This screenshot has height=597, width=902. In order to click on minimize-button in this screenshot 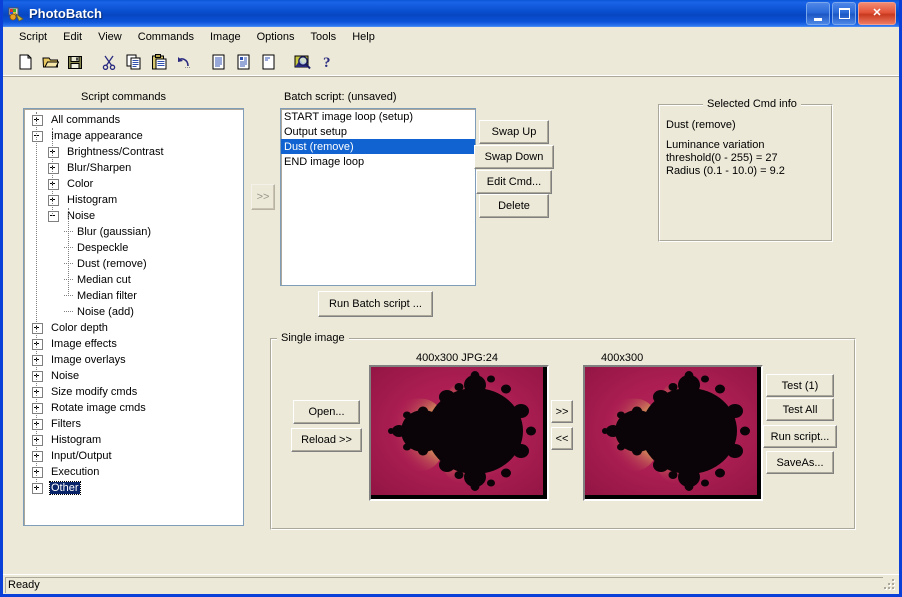, I will do `click(818, 13)`.